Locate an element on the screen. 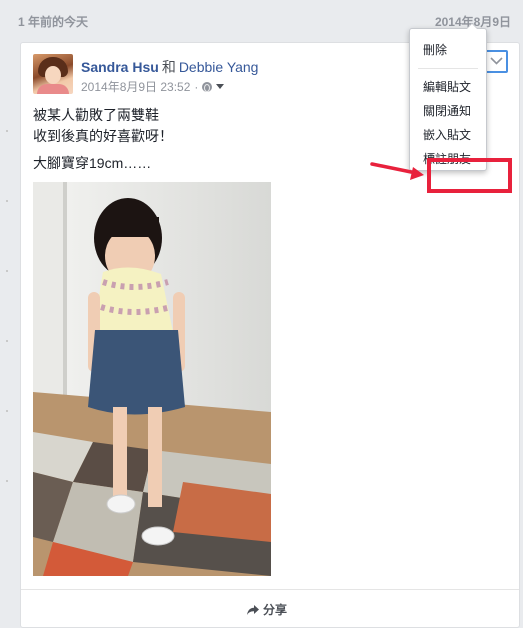 This screenshot has height=628, width=523. author-avatar is located at coordinates (53, 74).